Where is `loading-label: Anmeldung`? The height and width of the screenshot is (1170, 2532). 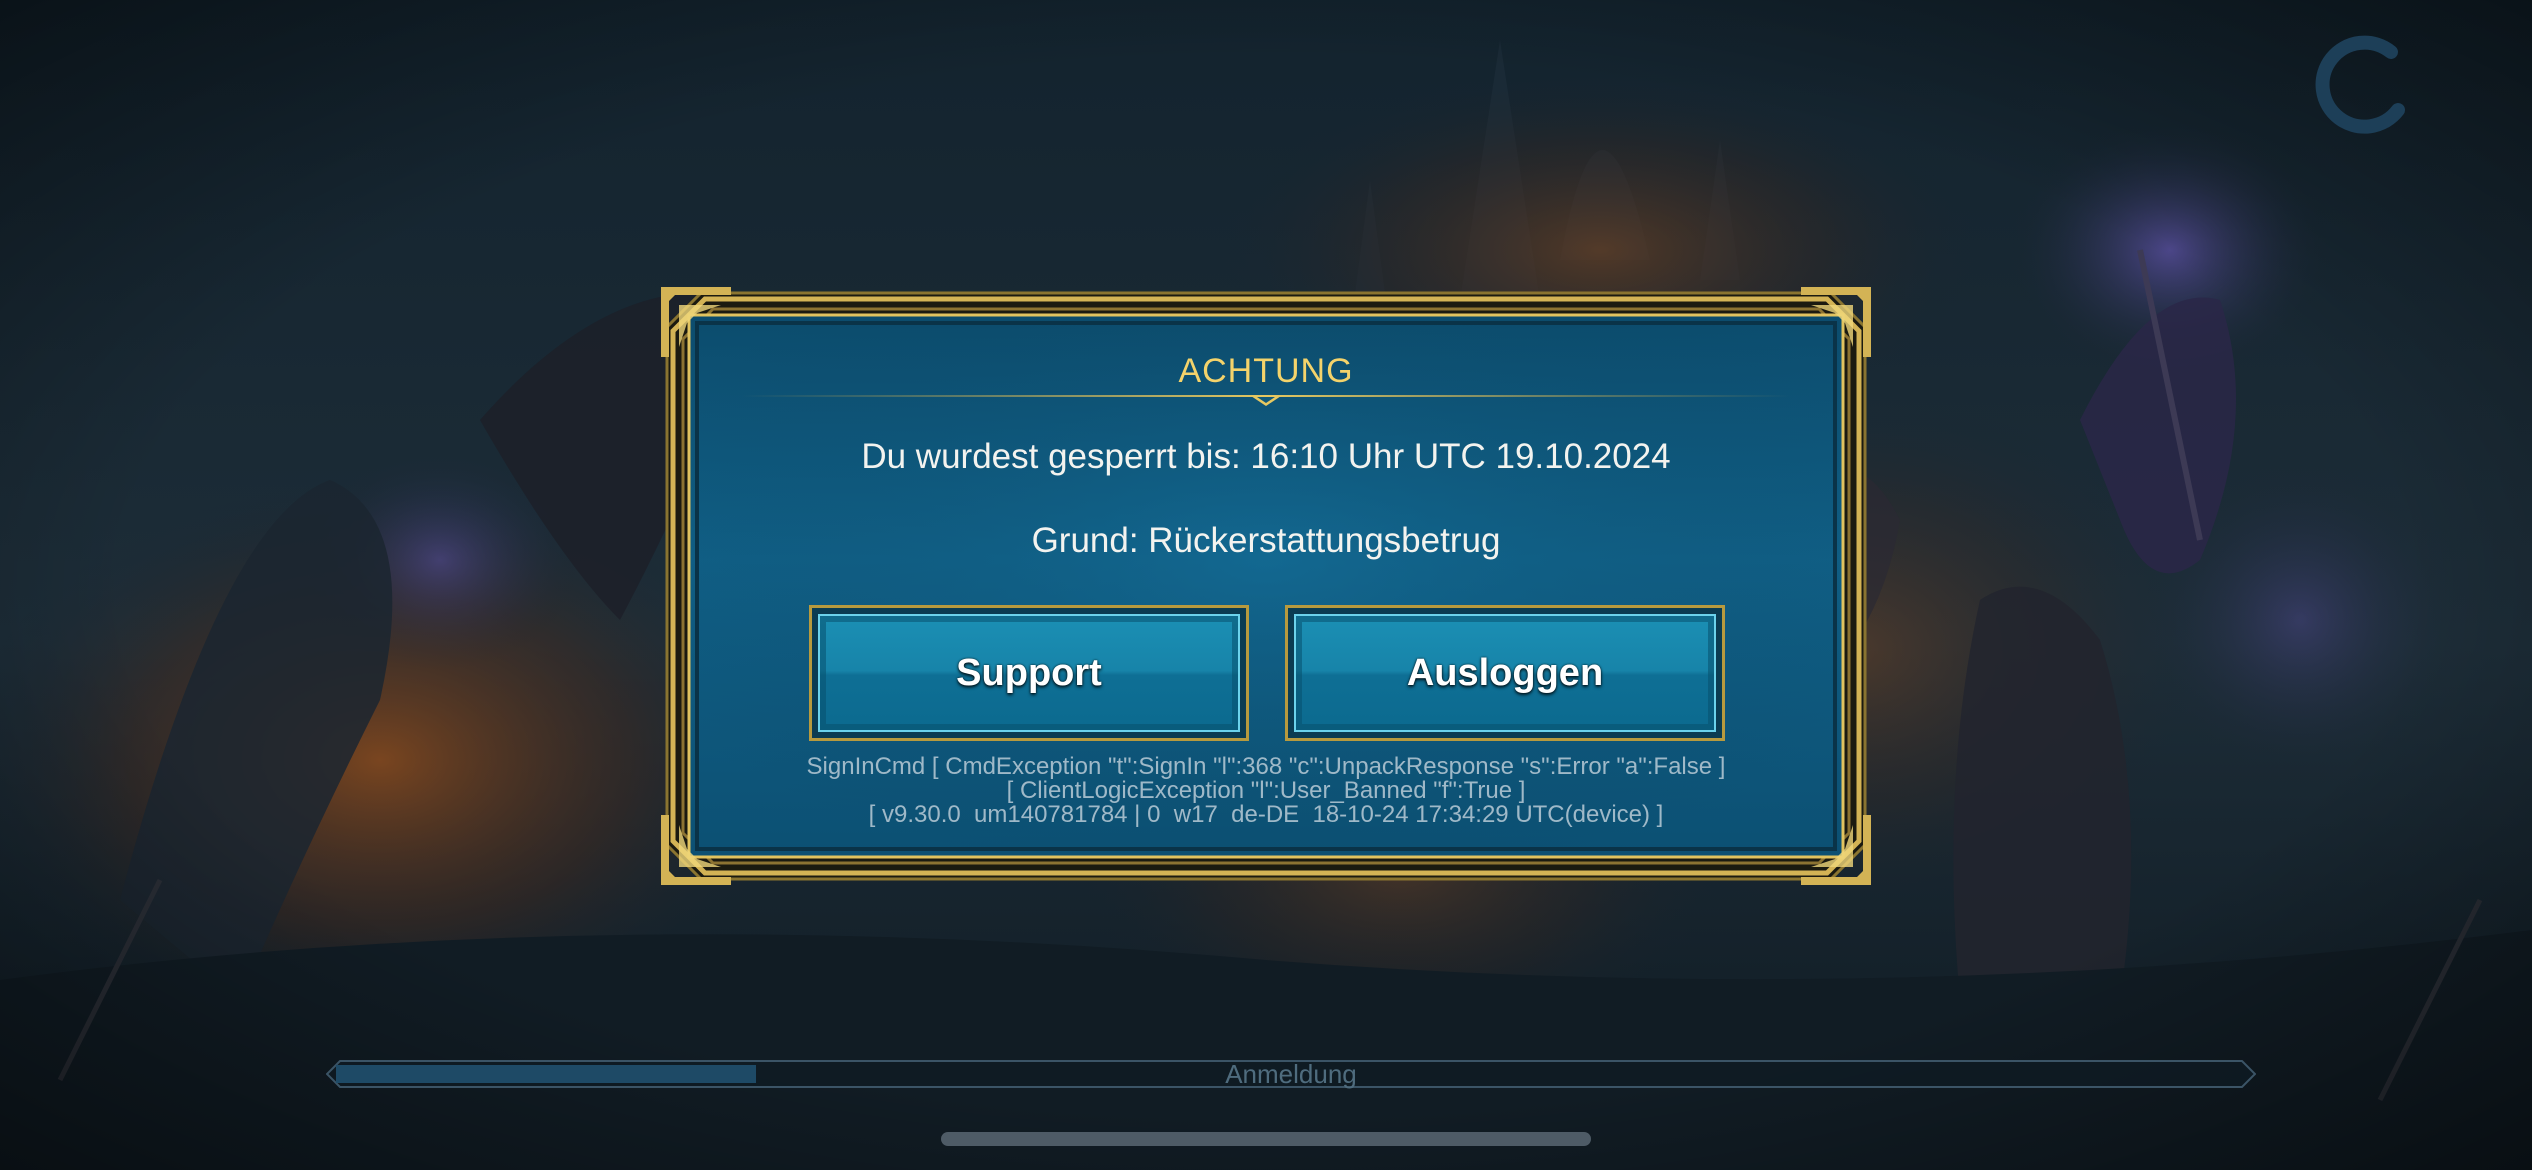
loading-label: Anmeldung is located at coordinates (1291, 1074).